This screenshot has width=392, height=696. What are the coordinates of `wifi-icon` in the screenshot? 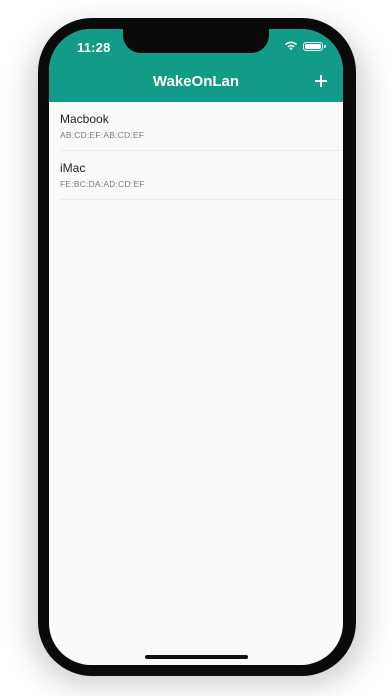 It's located at (291, 46).